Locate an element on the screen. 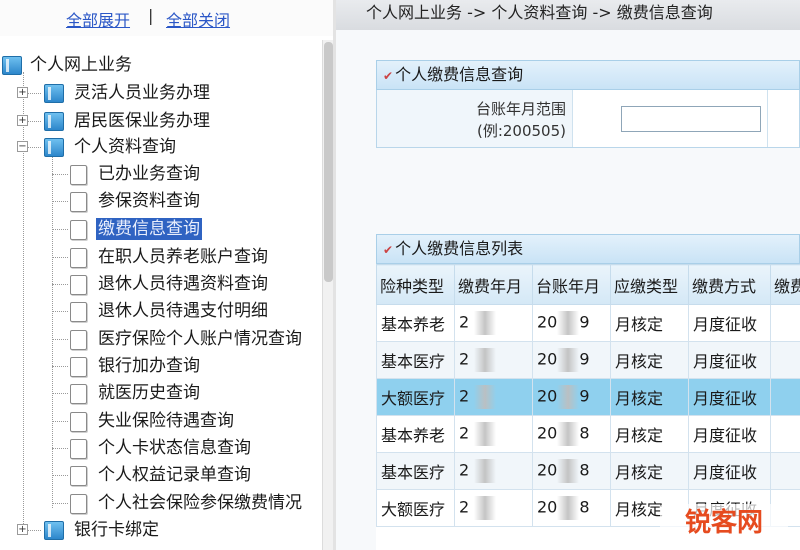  tree-child-node: 失业保险待遇查询 is located at coordinates (161, 421).